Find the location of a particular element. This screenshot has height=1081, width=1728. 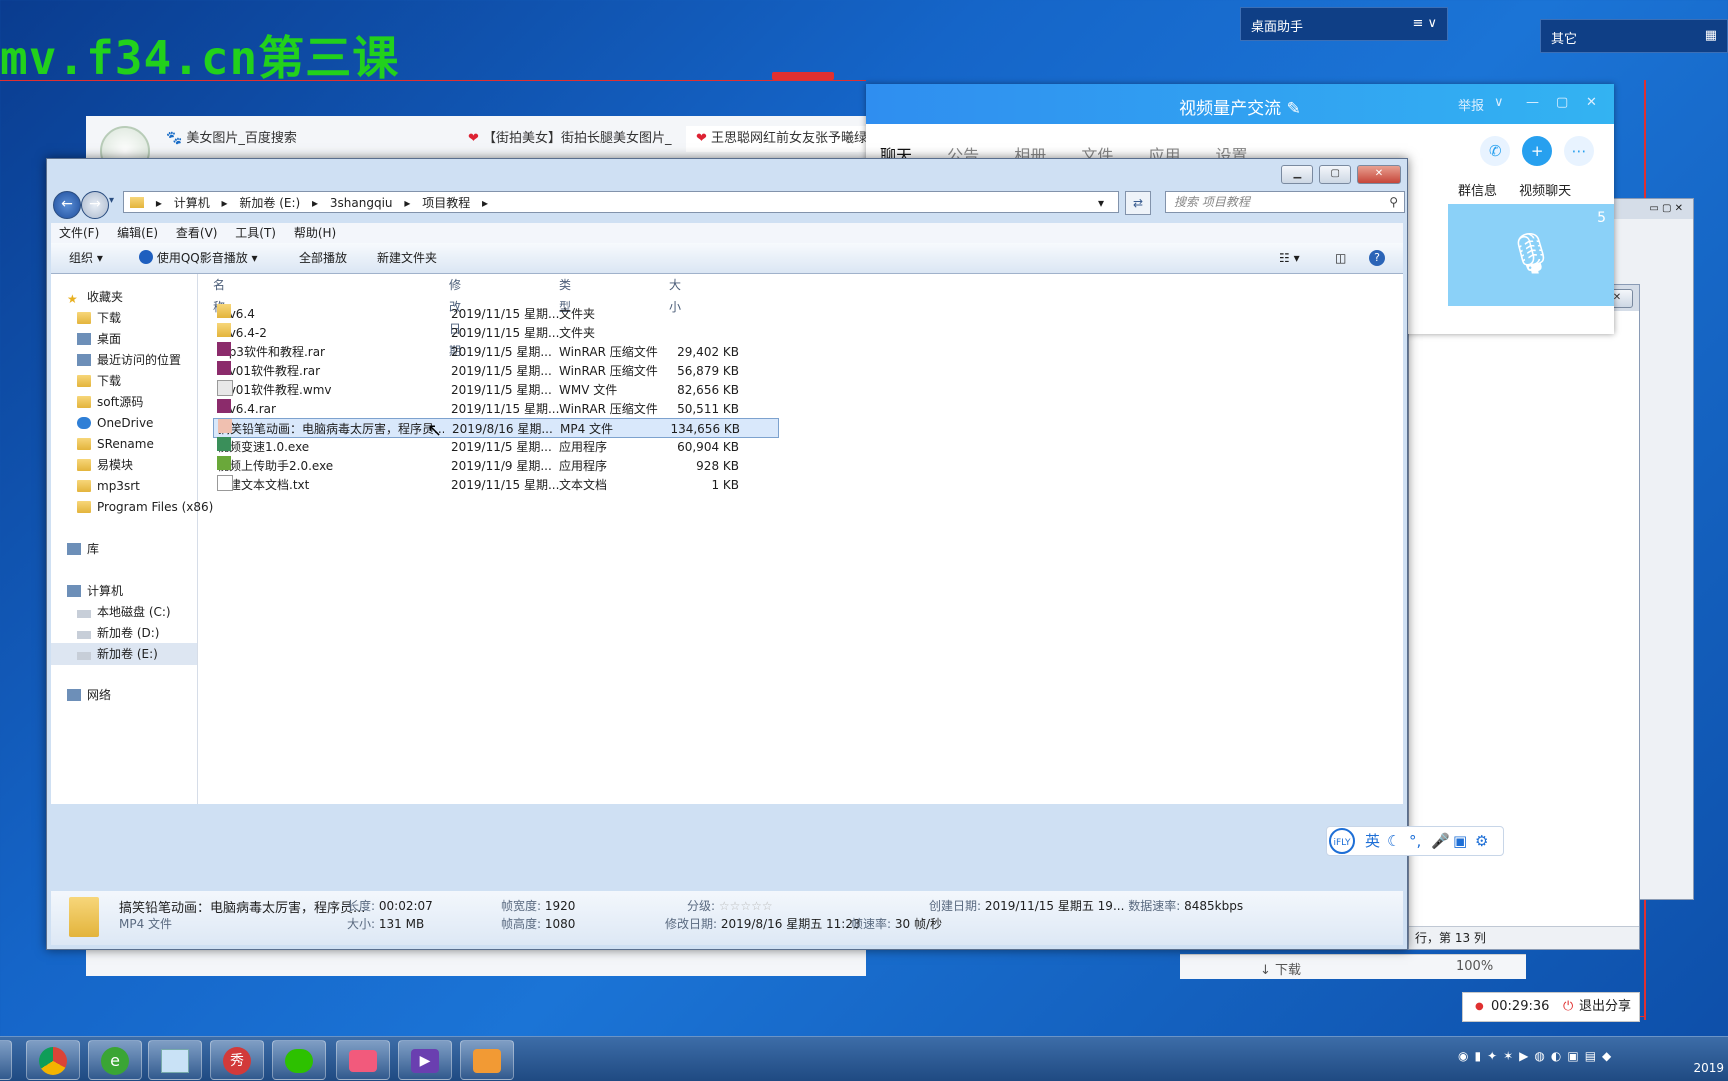

menu-view: 查看(V) is located at coordinates (197, 233).